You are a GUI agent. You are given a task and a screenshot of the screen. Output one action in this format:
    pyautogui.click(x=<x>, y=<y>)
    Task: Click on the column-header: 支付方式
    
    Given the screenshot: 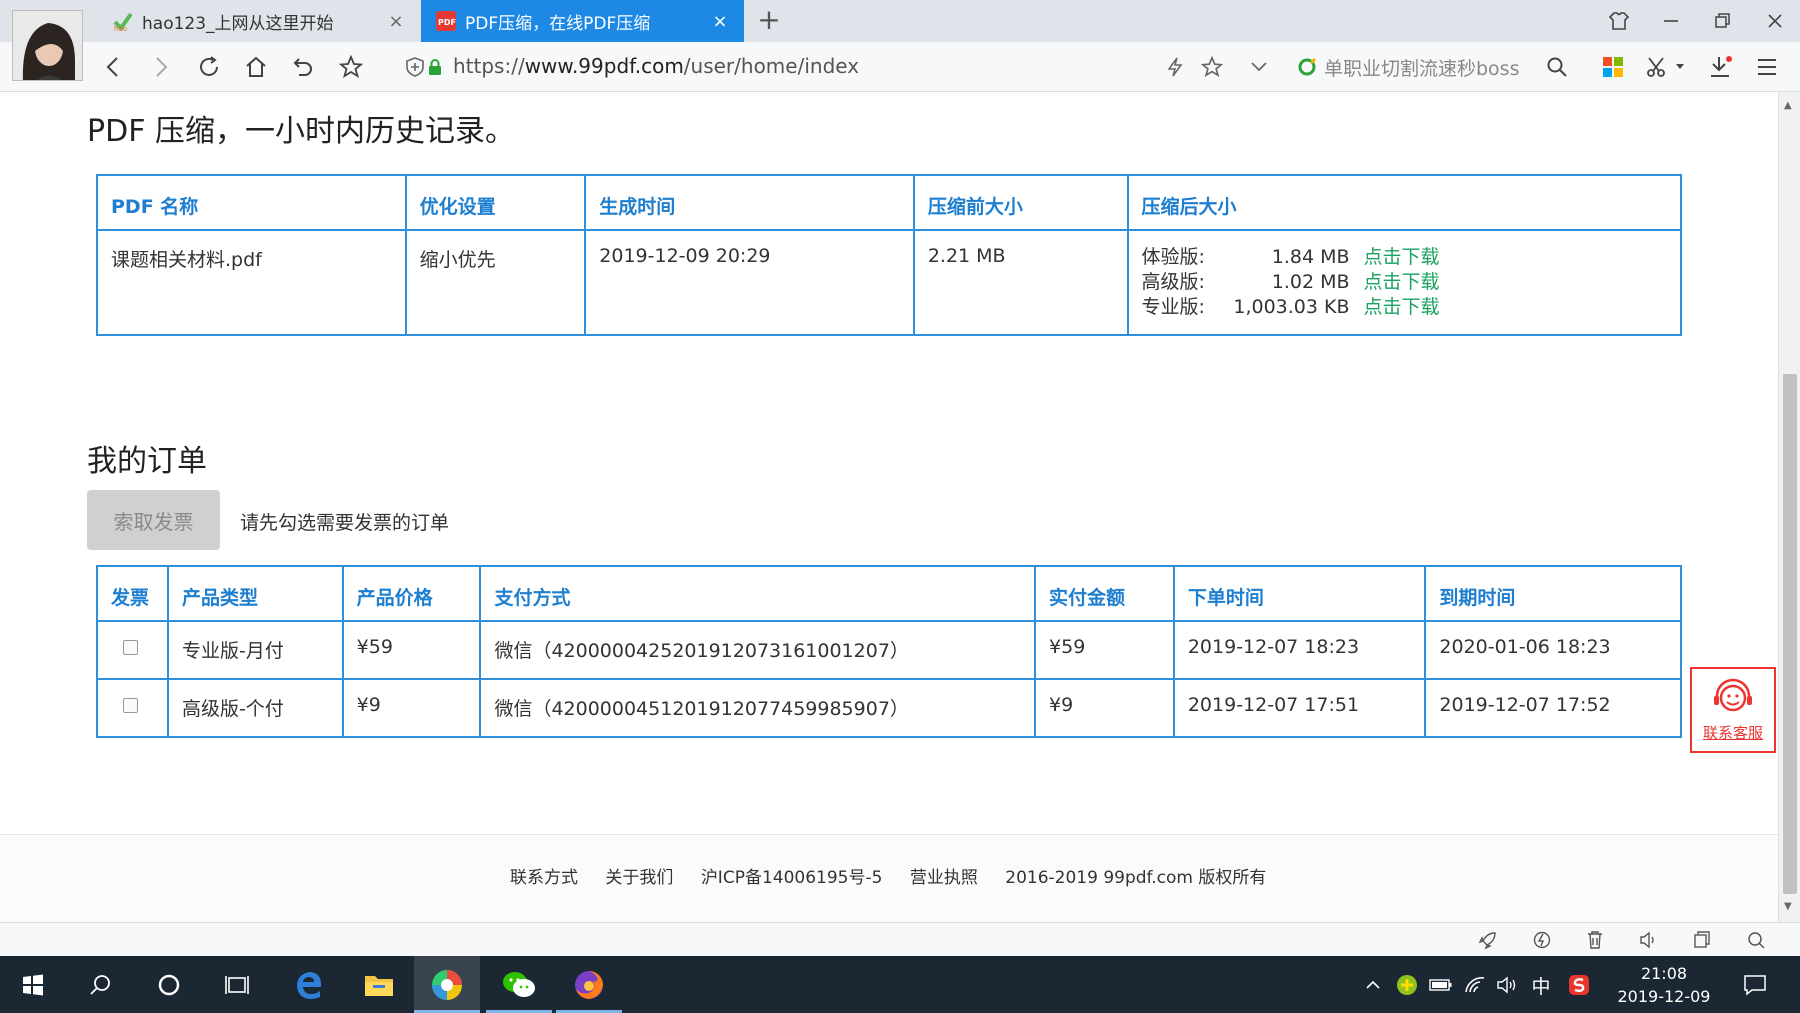 What is the action you would take?
    pyautogui.click(x=758, y=593)
    